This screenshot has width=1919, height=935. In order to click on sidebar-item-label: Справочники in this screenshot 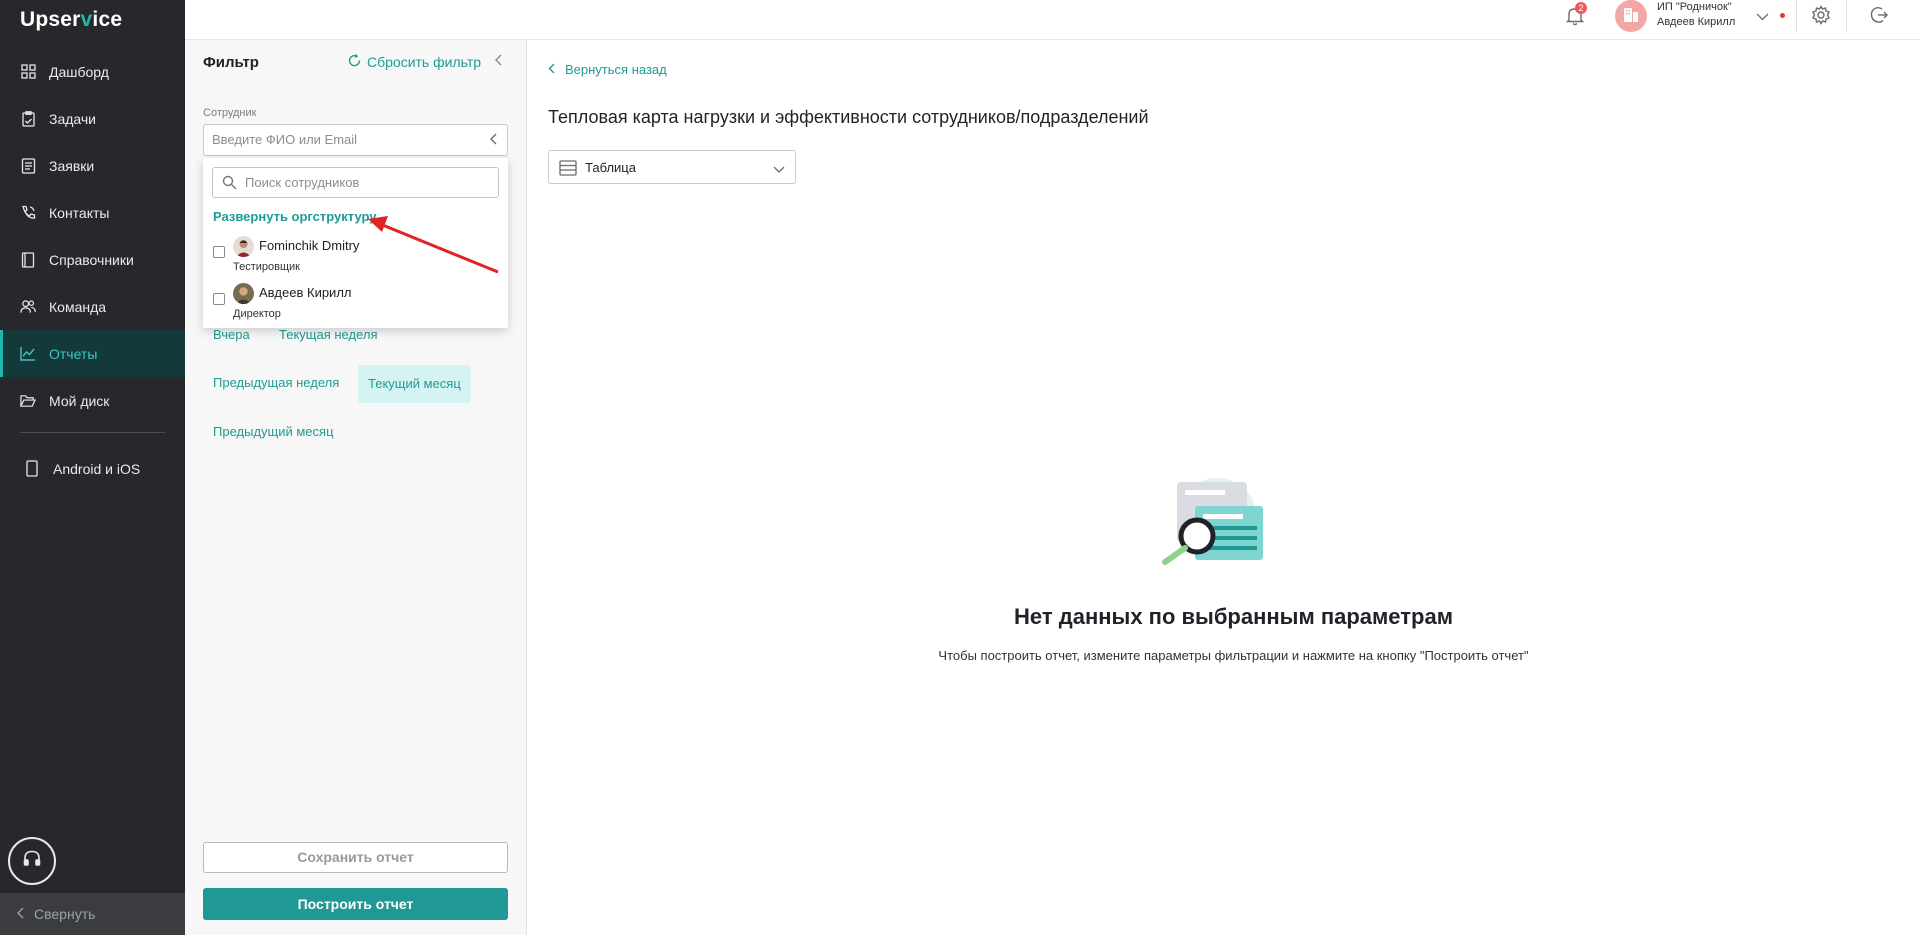, I will do `click(91, 259)`.